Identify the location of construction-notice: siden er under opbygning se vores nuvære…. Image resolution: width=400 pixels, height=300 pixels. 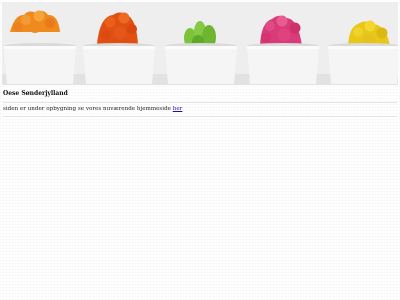
(200, 109).